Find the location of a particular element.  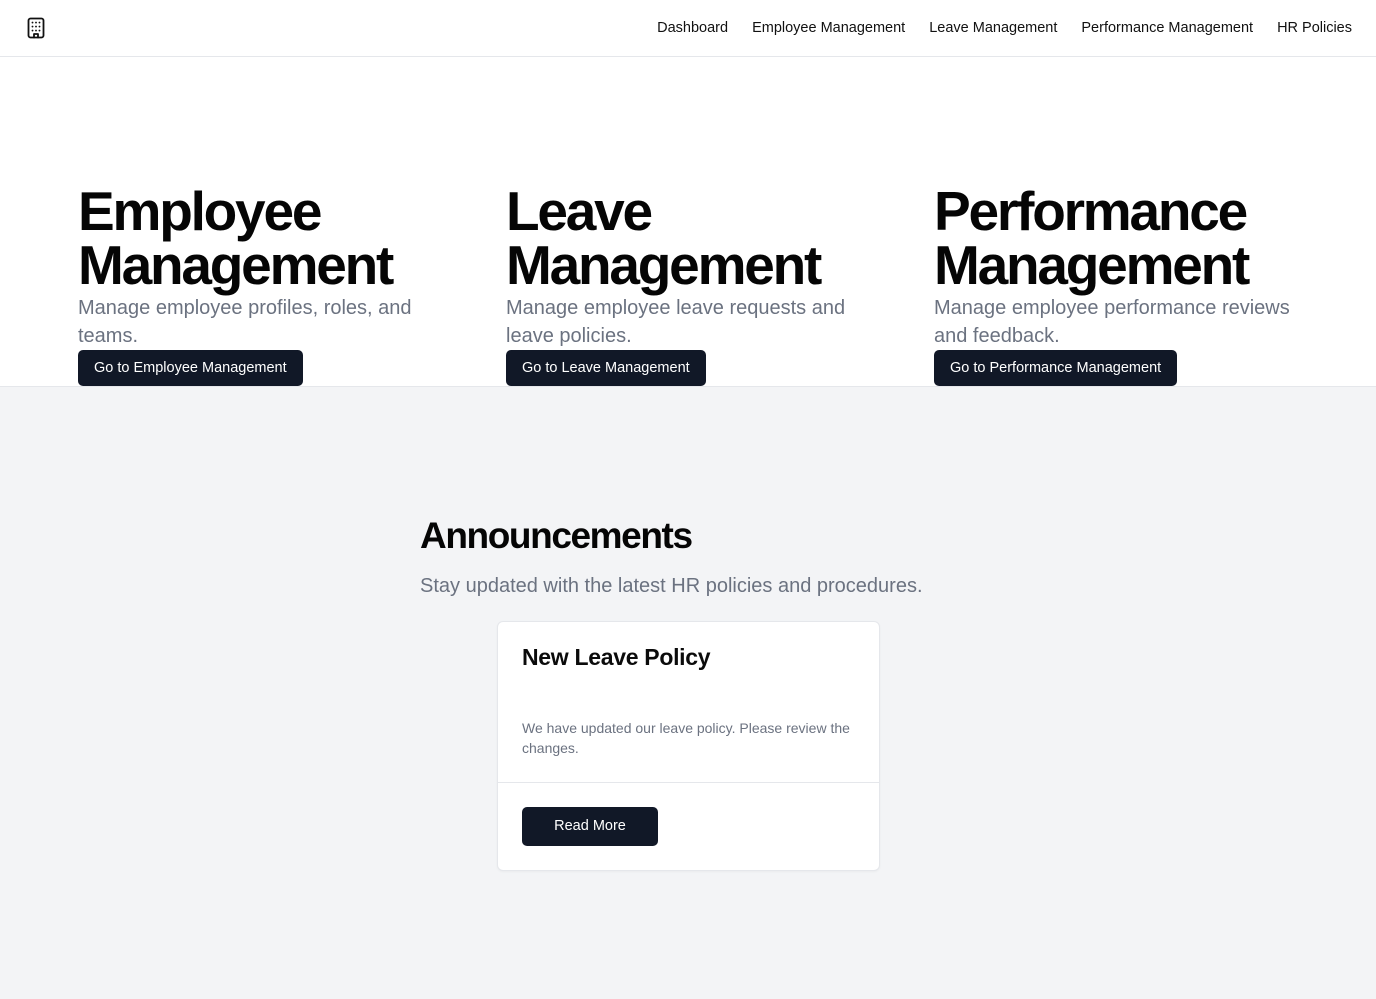

performance-management-title: Performance Management is located at coordinates (1134, 238).